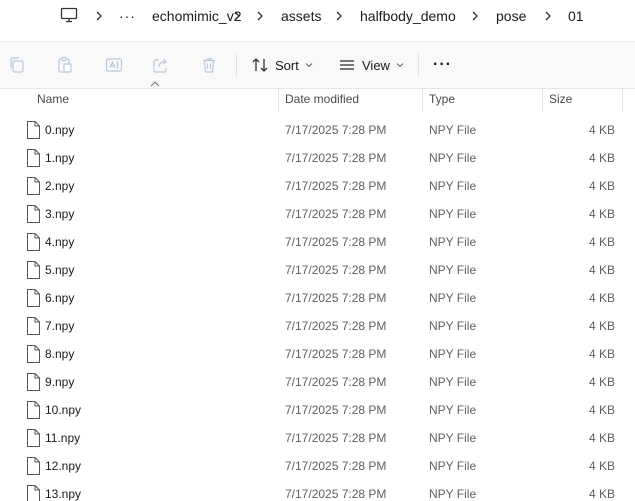 Image resolution: width=635 pixels, height=501 pixels. I want to click on file-row: 11.npy 7/17/2025 7:28 PM NPY File 4 KB, so click(317, 439).